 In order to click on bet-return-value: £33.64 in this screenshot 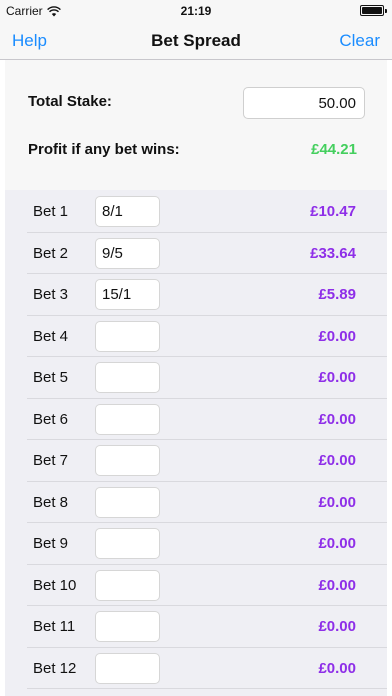, I will do `click(333, 253)`.